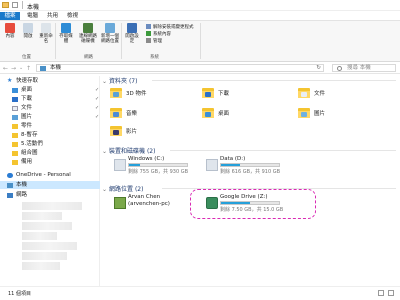  I want to click on sidebar-item-quick-access: ★ 快速存取, so click(50, 81).